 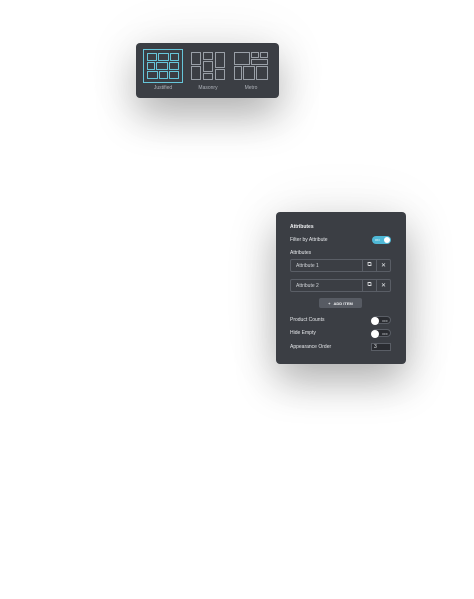 I want to click on metro-layout-icon, so click(x=251, y=66).